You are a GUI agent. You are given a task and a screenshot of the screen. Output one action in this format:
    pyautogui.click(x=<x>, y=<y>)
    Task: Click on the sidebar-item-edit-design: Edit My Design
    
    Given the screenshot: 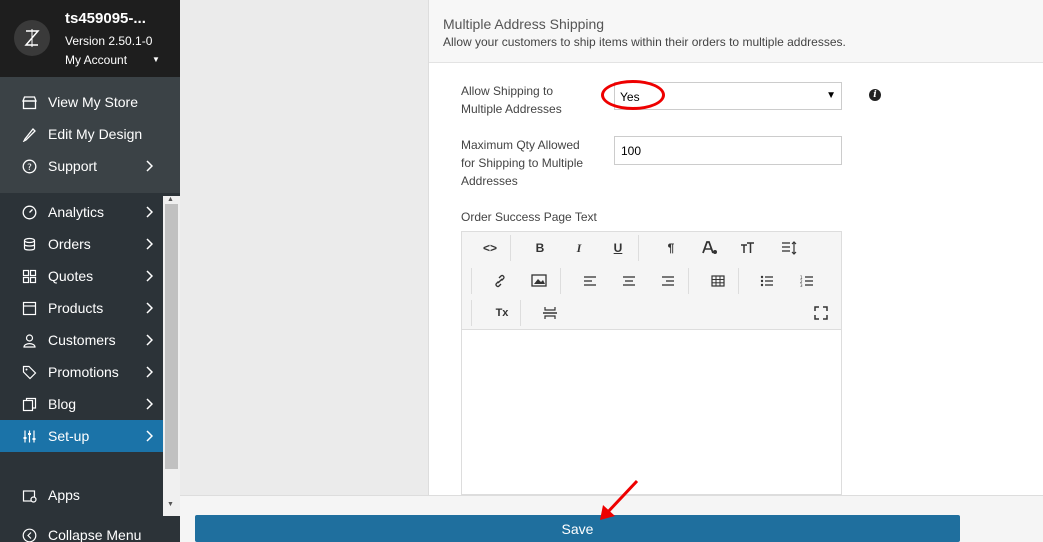 What is the action you would take?
    pyautogui.click(x=90, y=134)
    